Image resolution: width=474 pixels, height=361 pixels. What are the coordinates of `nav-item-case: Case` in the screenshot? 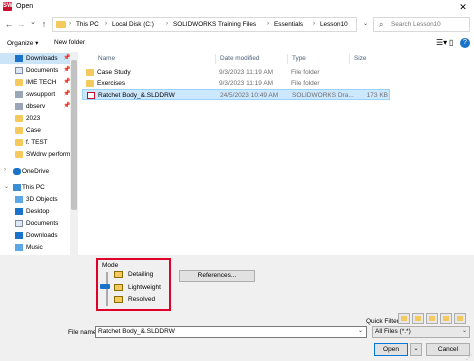 It's located at (35, 130).